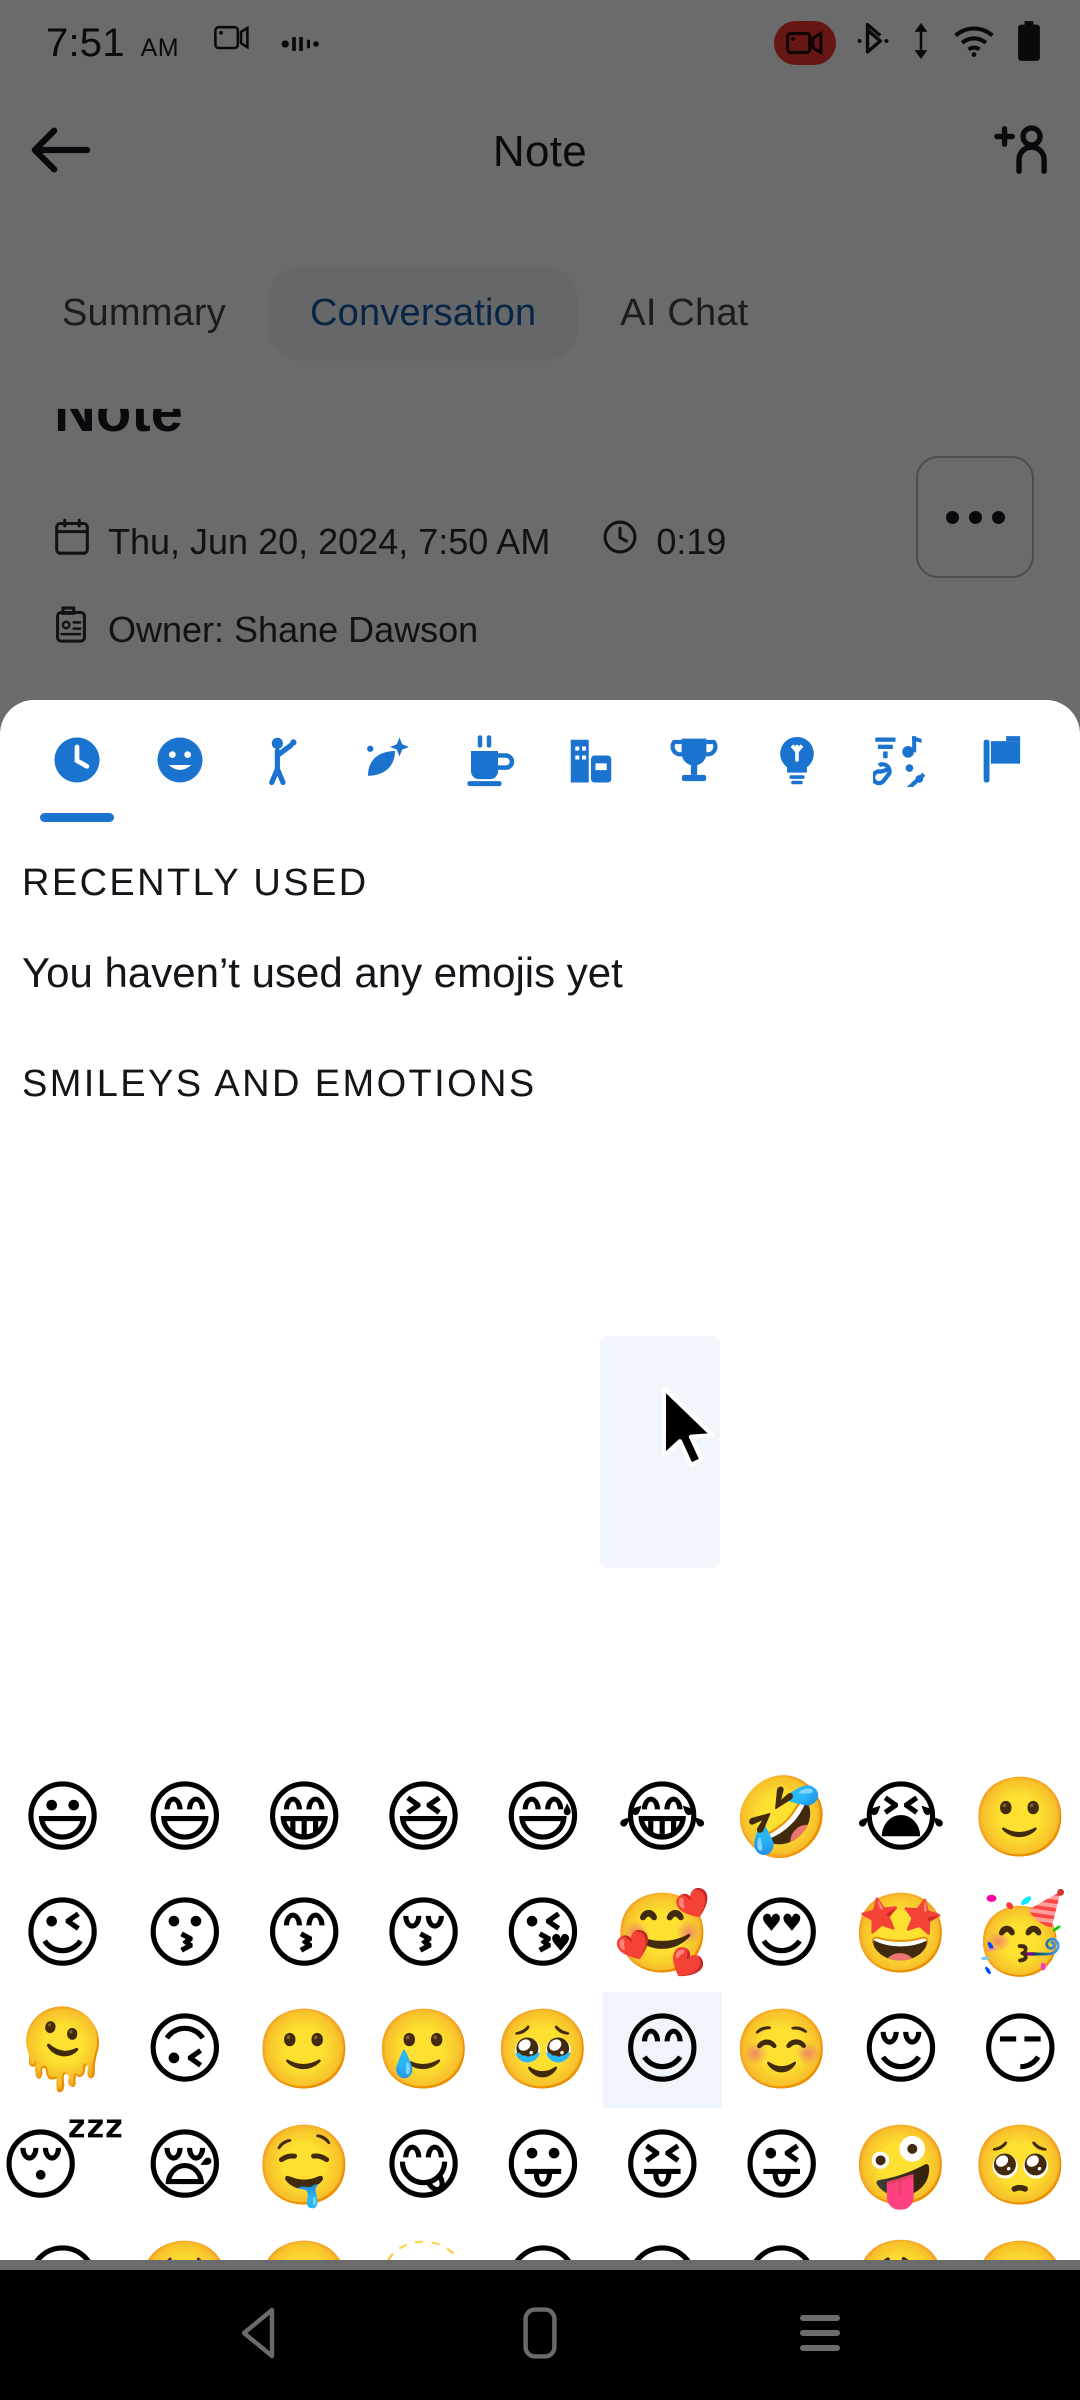 The image size is (1080, 2400). What do you see at coordinates (62, 1934) in the screenshot?
I see `emoji-cell: 😉` at bounding box center [62, 1934].